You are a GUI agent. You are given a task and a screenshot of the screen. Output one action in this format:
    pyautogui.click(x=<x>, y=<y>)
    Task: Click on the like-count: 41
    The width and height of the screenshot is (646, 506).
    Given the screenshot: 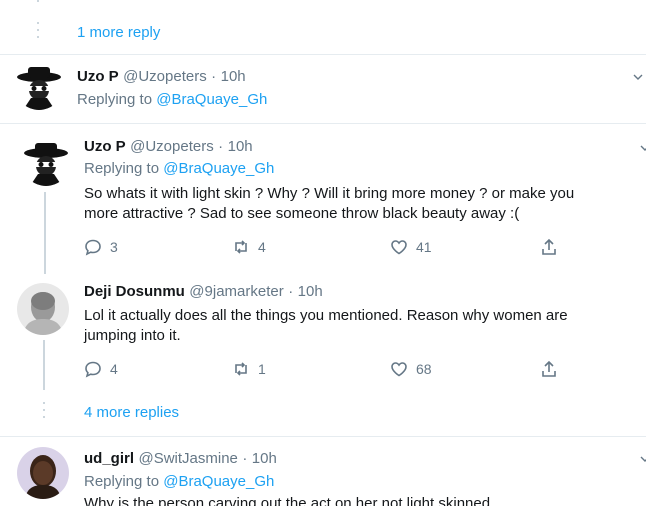 What is the action you would take?
    pyautogui.click(x=424, y=247)
    